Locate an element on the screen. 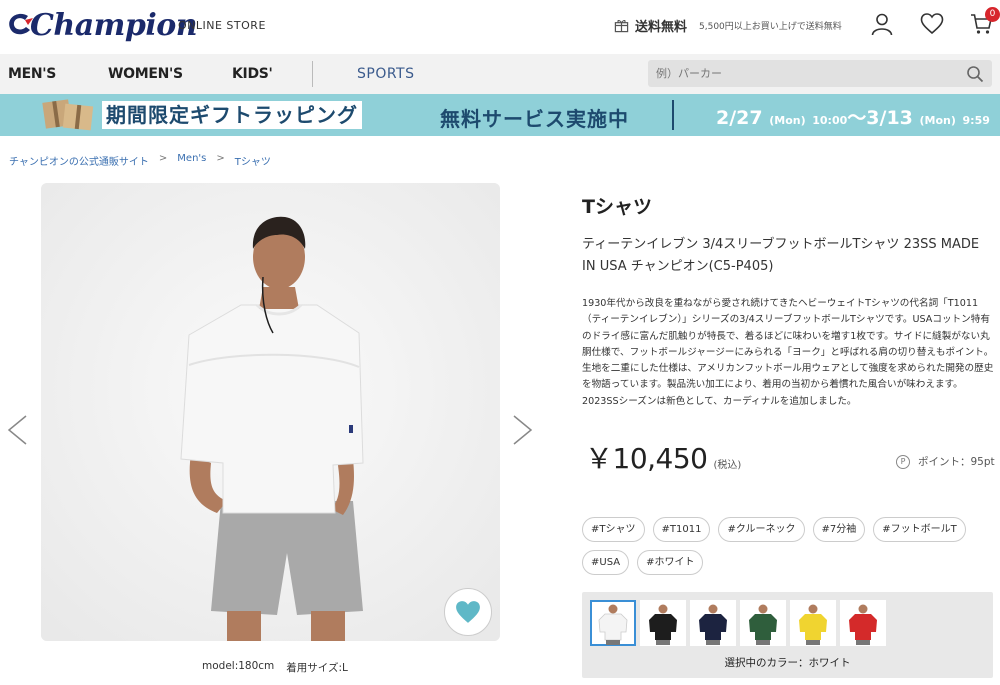 The width and height of the screenshot is (1000, 685). breadcrumb: チャンピオンの公式通販サイト > Men's > Tシャツ is located at coordinates (140, 160).